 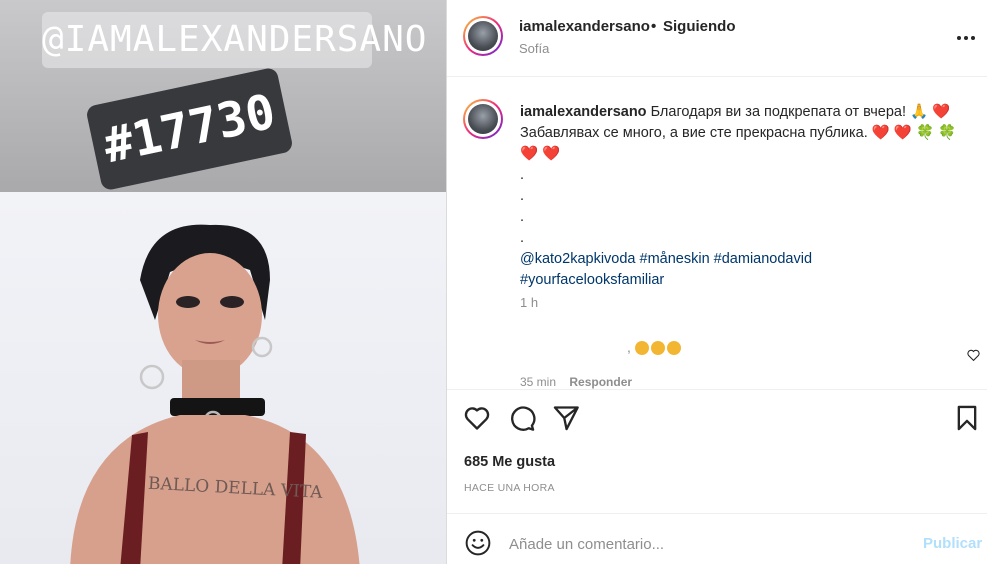 What do you see at coordinates (483, 36) in the screenshot?
I see `avatar` at bounding box center [483, 36].